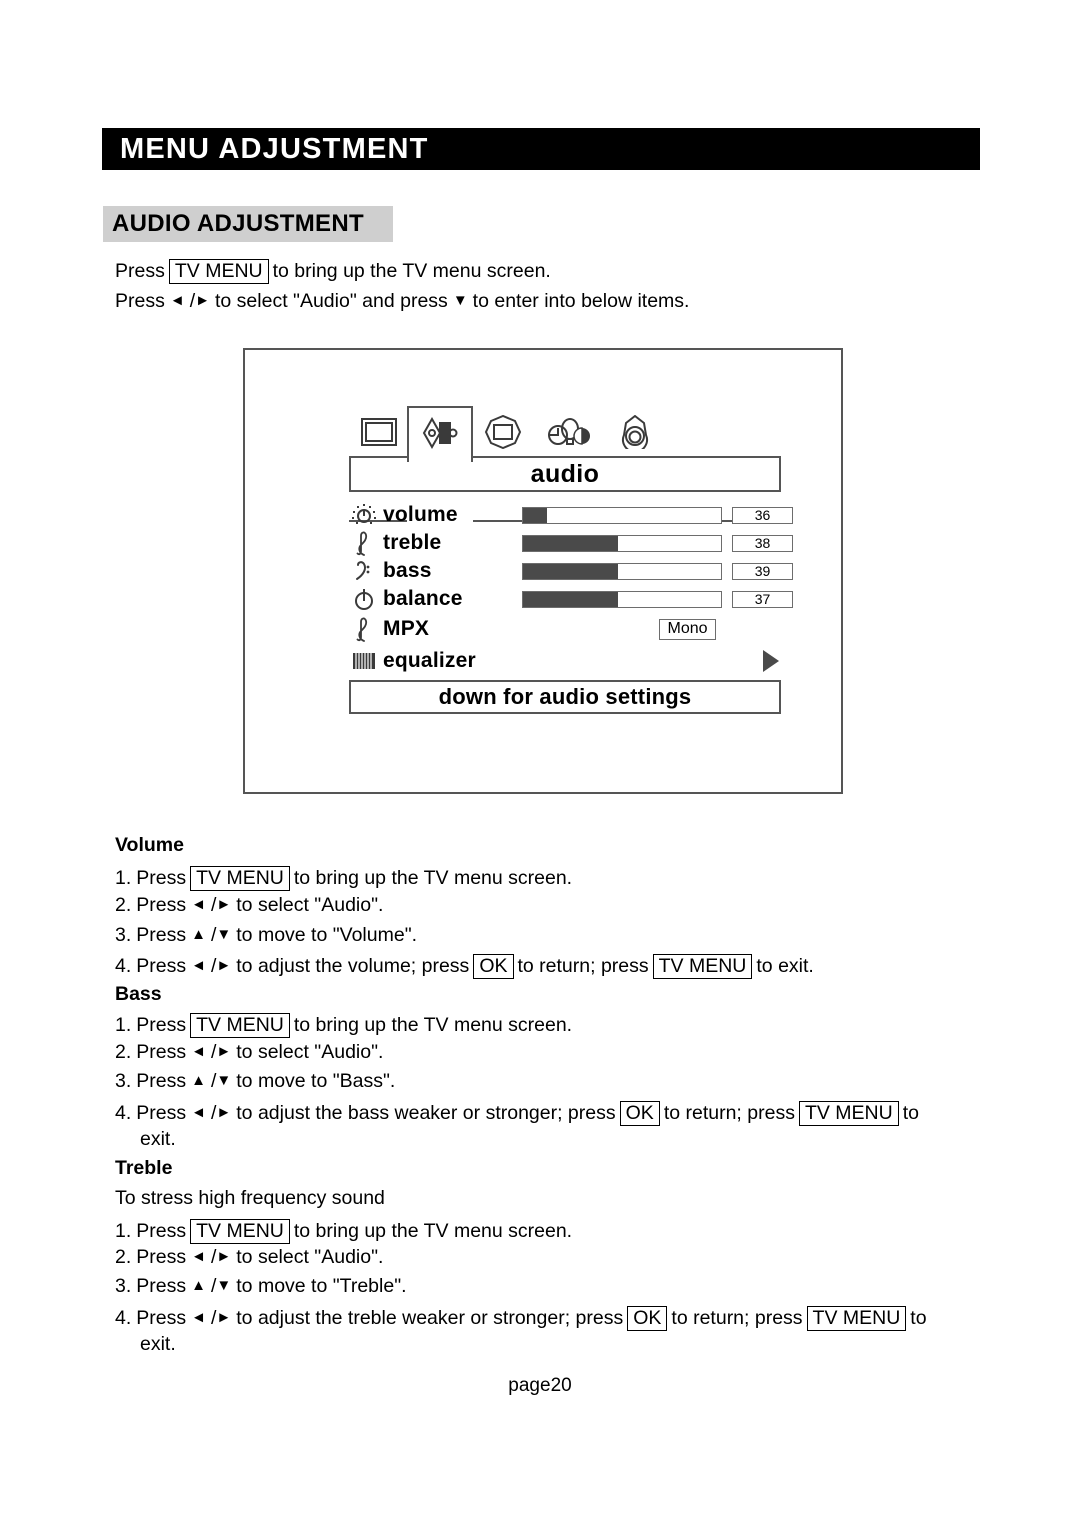 The height and width of the screenshot is (1528, 1080). I want to click on balance-slider-track, so click(622, 599).